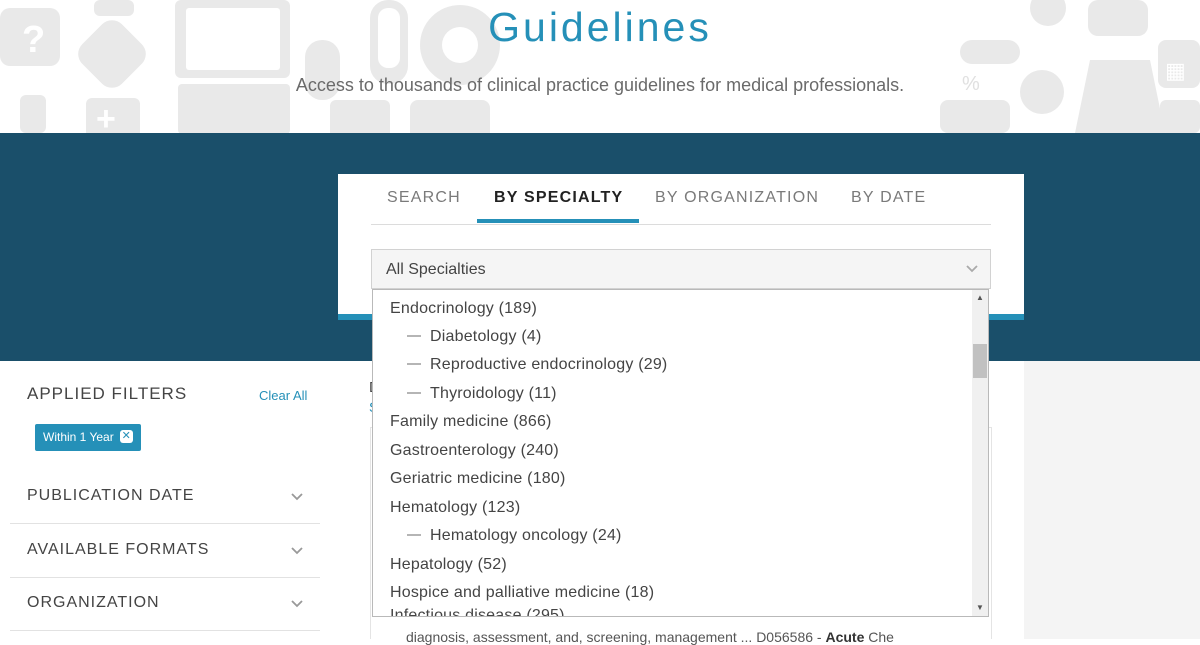 Image resolution: width=1200 pixels, height=645 pixels. Describe the element at coordinates (558, 221) in the screenshot. I see `active-tab-indicator` at that location.